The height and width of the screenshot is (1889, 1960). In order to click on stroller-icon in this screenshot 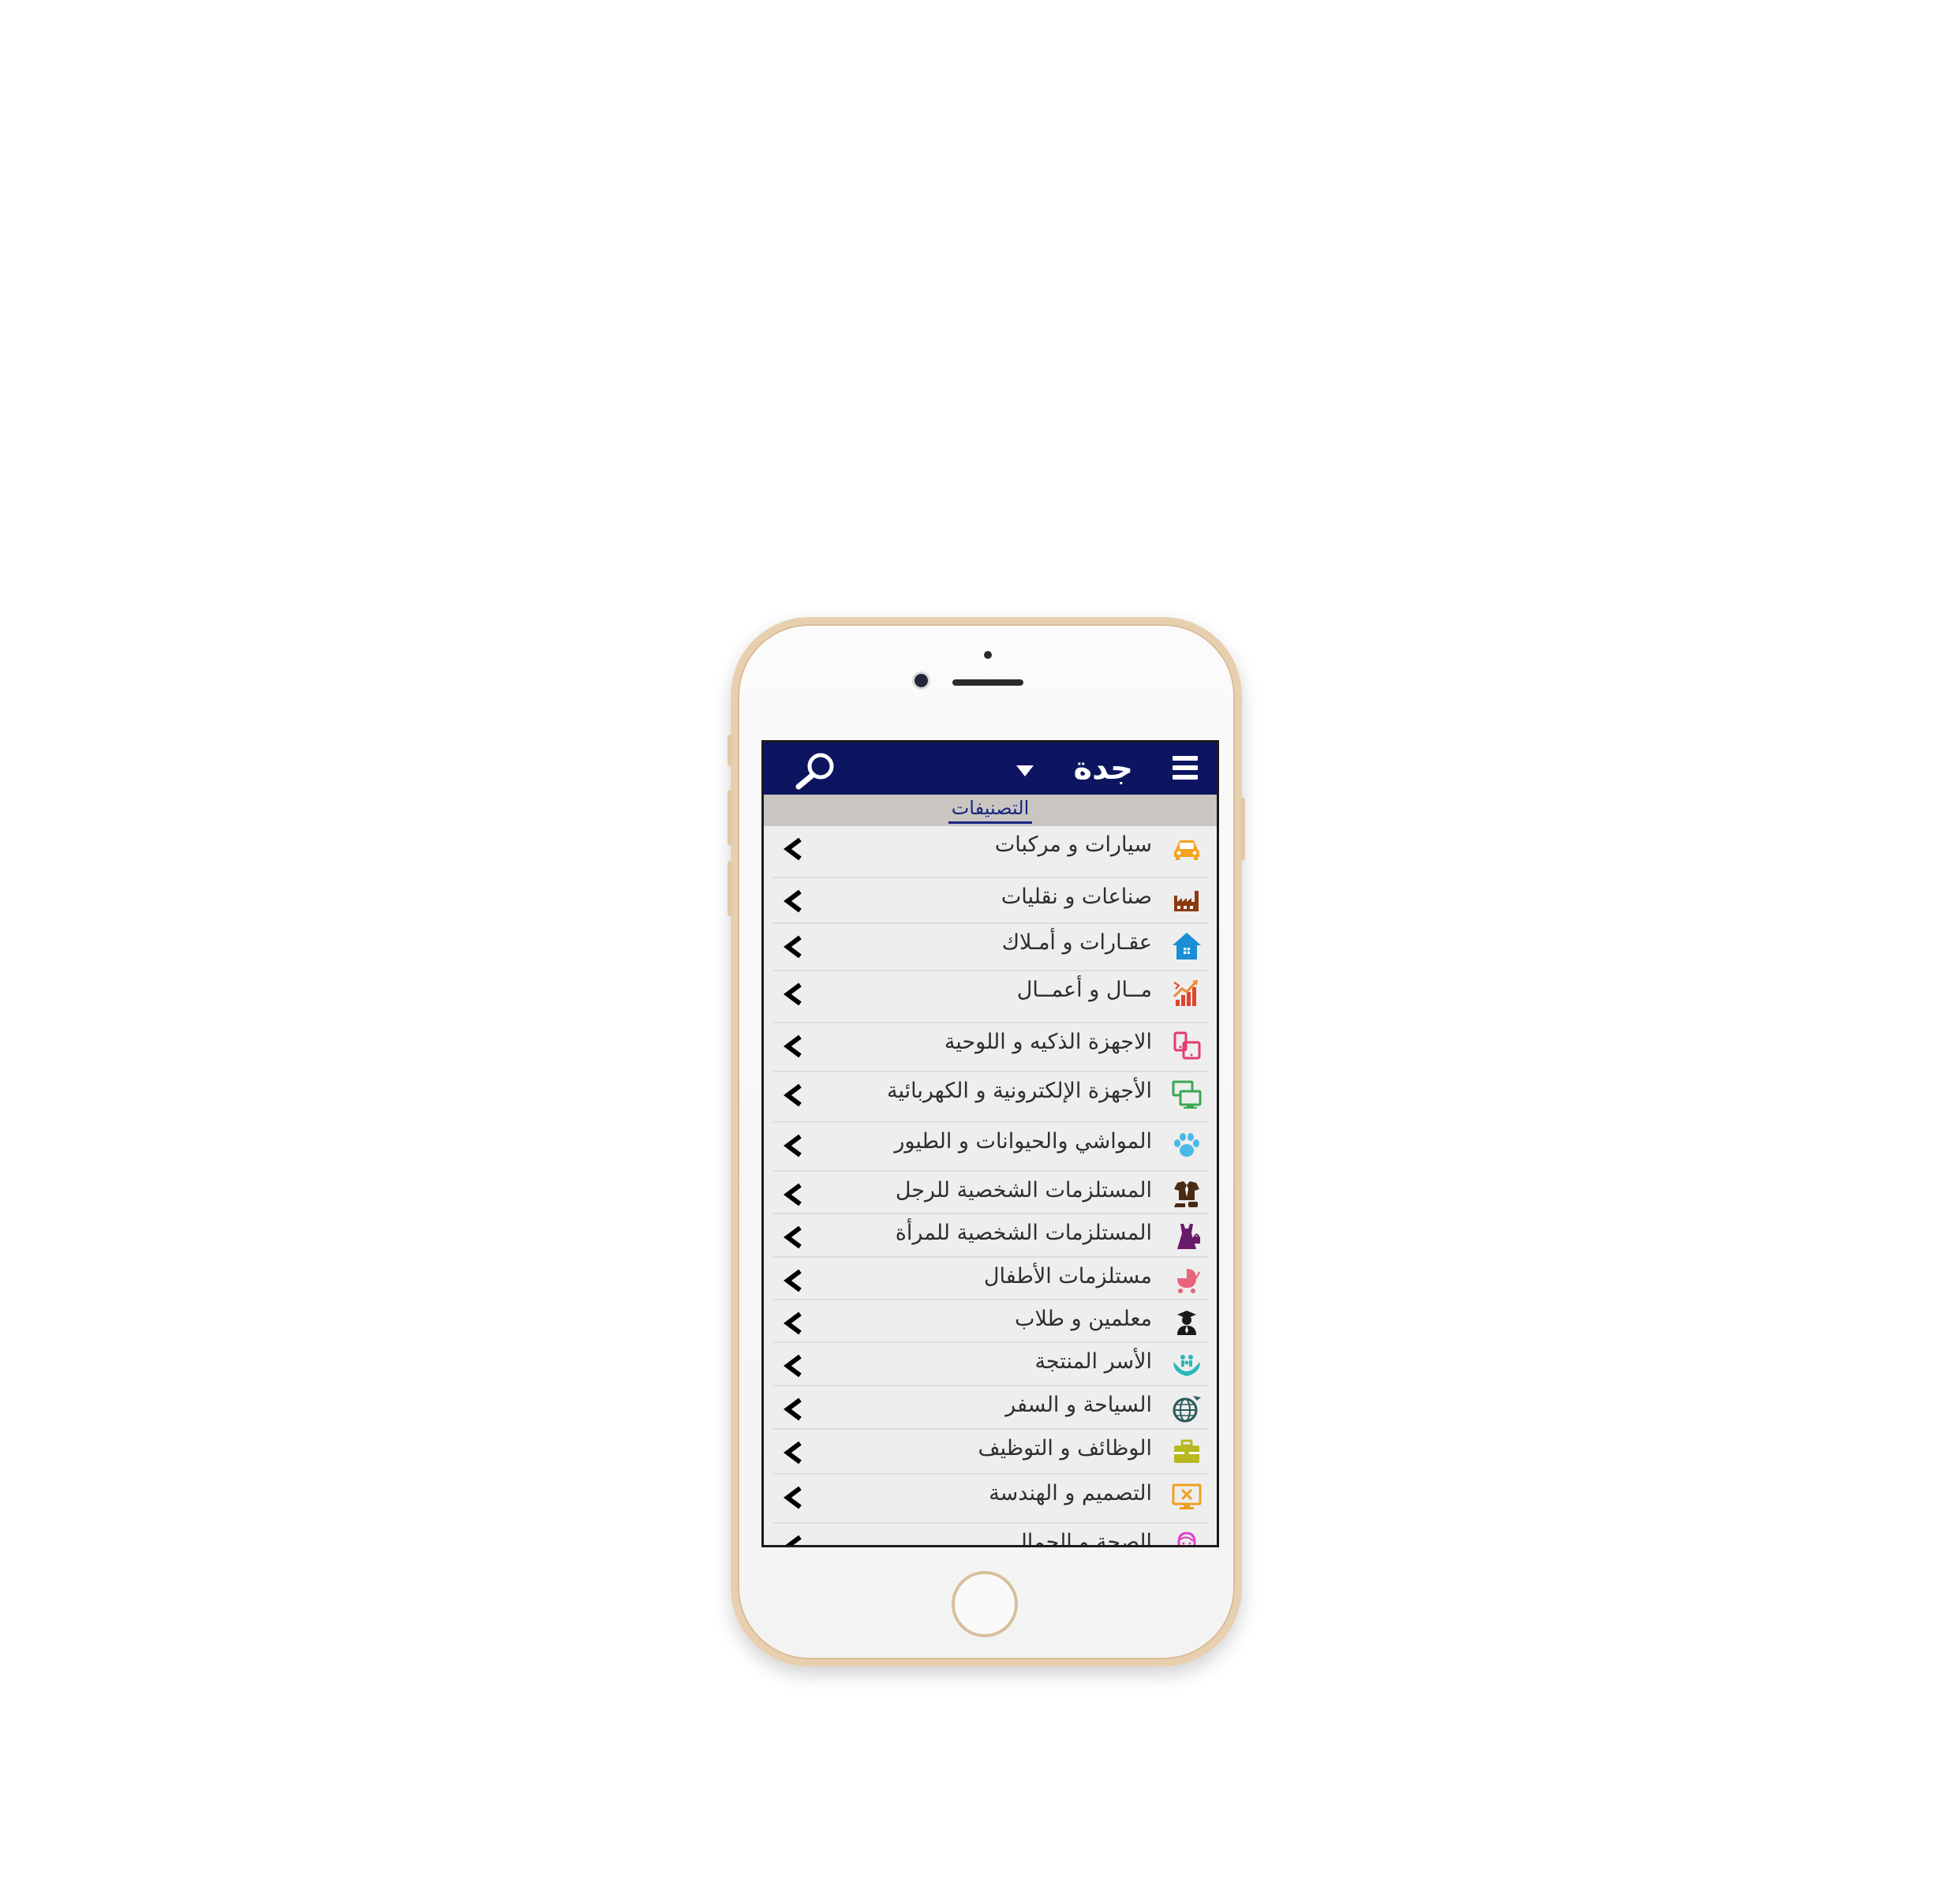, I will do `click(1188, 1281)`.